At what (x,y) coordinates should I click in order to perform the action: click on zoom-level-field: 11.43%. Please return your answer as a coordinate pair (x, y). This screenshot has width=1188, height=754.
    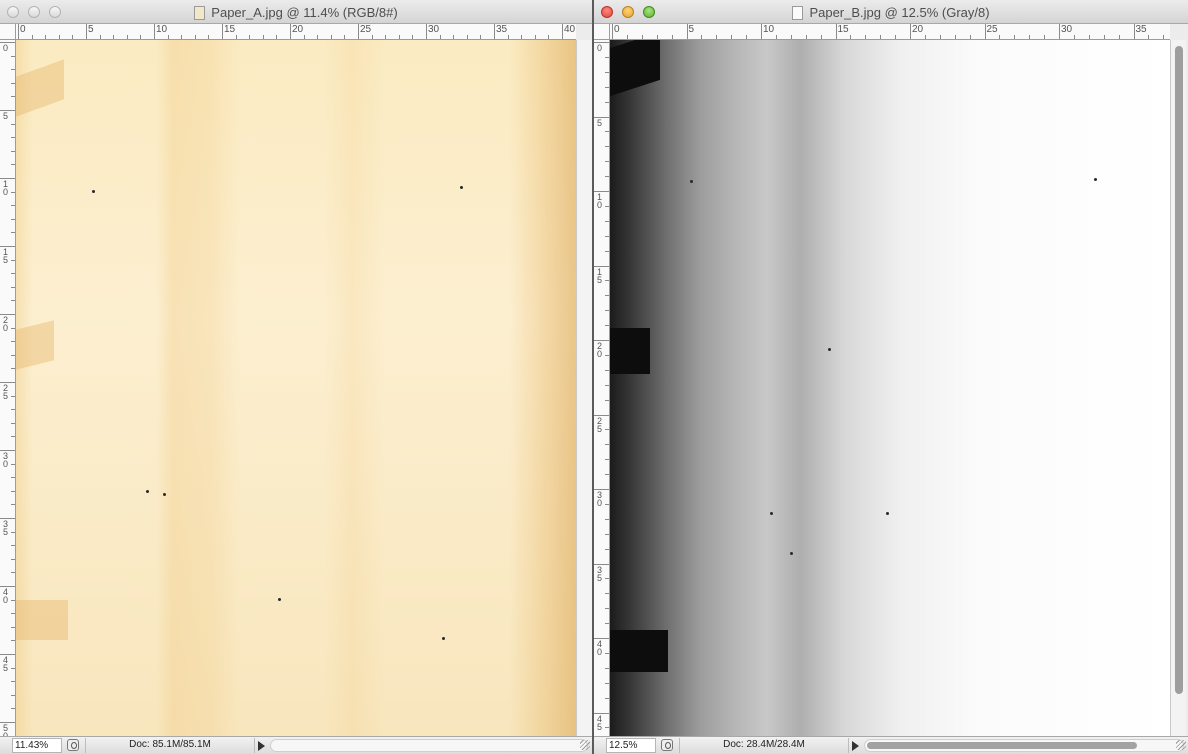
    Looking at the image, I should click on (37, 745).